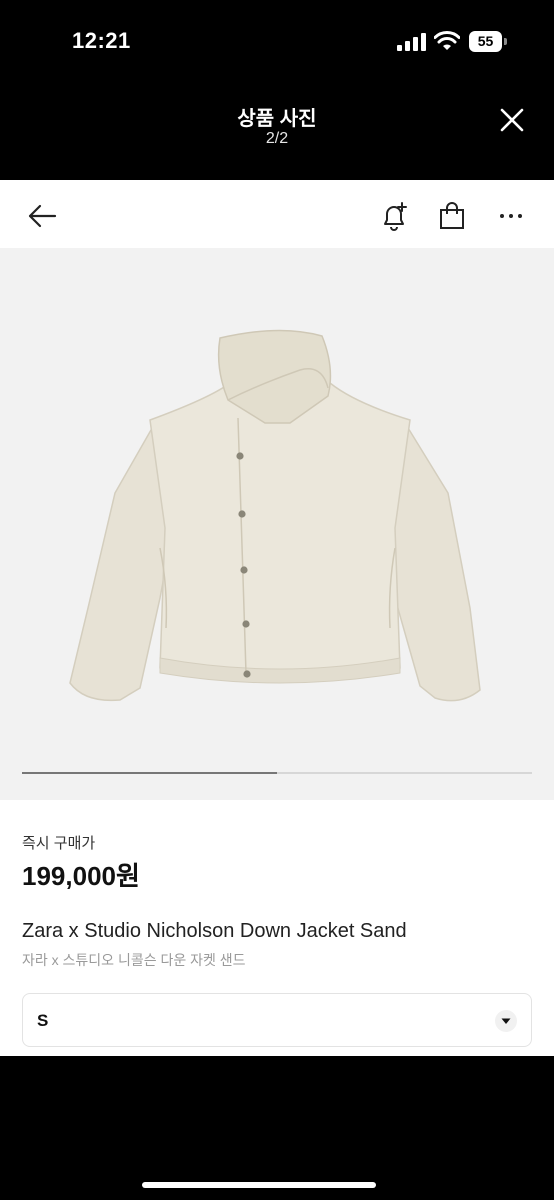  What do you see at coordinates (59, 843) in the screenshot?
I see `price-label: 즉시 구매가` at bounding box center [59, 843].